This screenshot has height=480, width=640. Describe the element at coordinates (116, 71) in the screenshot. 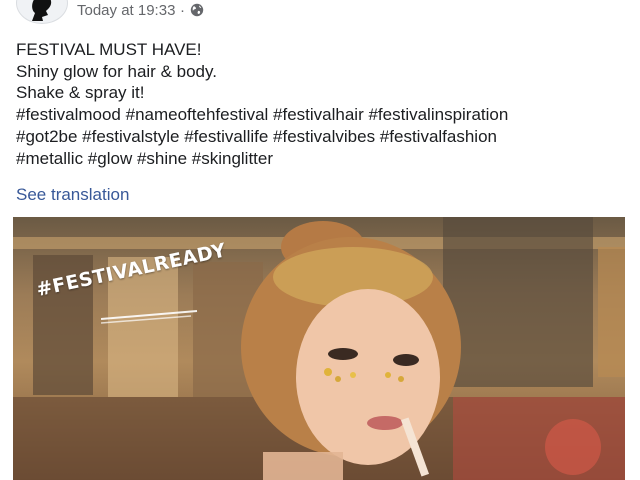

I see `post-line: Shiny glow for hair & body.` at that location.